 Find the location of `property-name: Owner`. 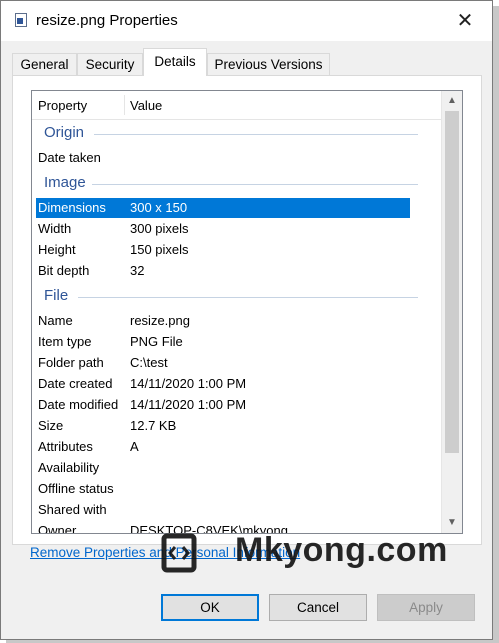

property-name: Owner is located at coordinates (57, 528).